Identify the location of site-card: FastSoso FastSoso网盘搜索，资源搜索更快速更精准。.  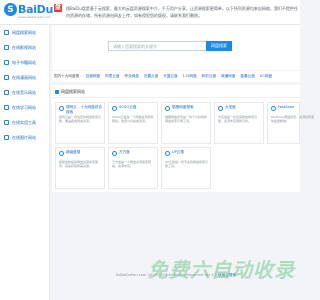
(290, 123).